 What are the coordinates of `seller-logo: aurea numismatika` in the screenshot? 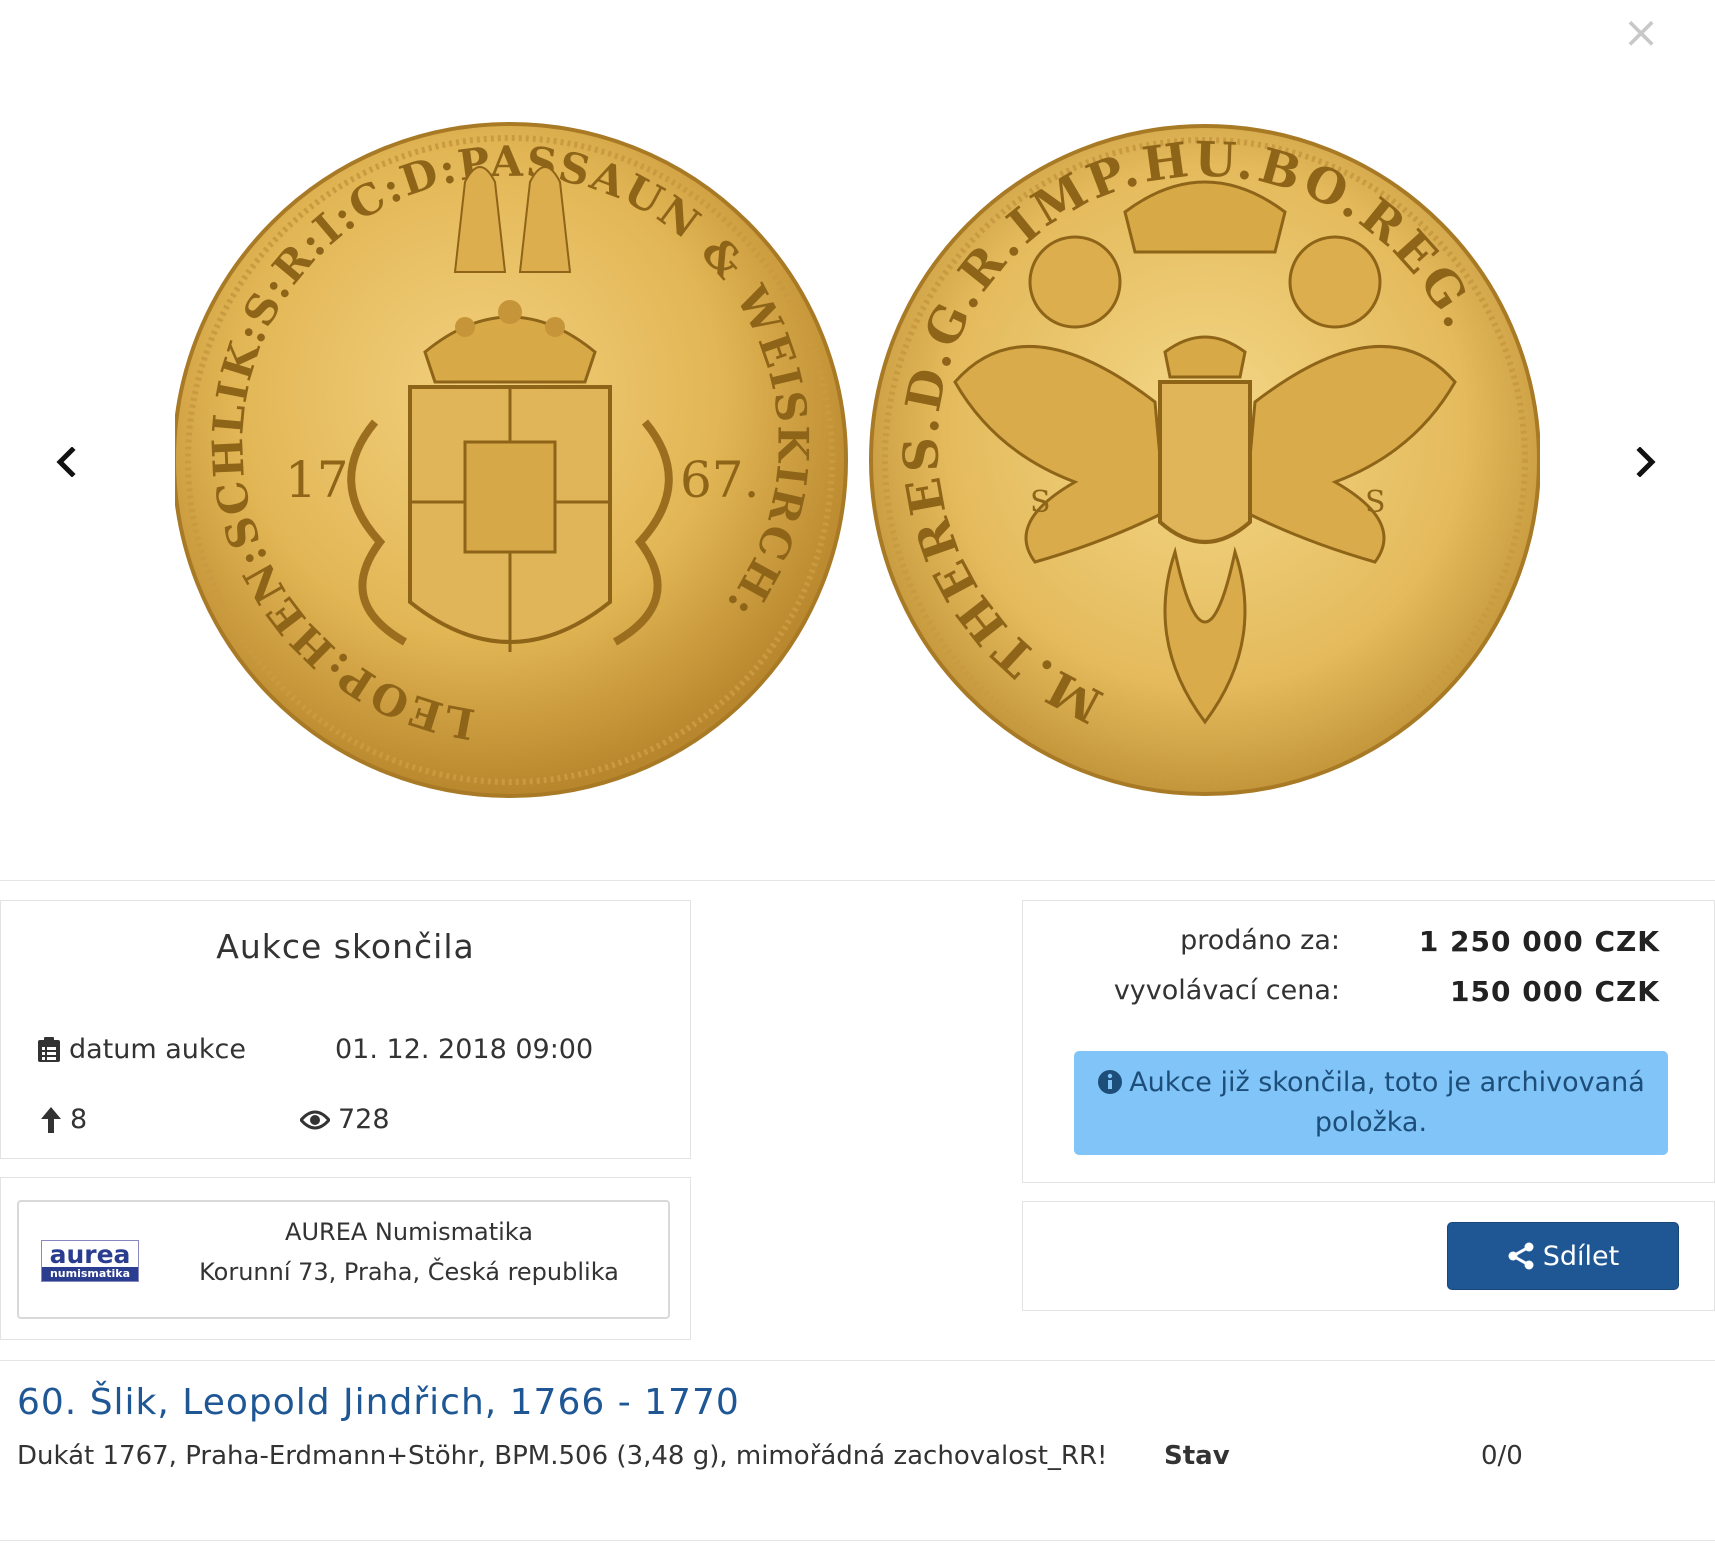 It's located at (90, 1261).